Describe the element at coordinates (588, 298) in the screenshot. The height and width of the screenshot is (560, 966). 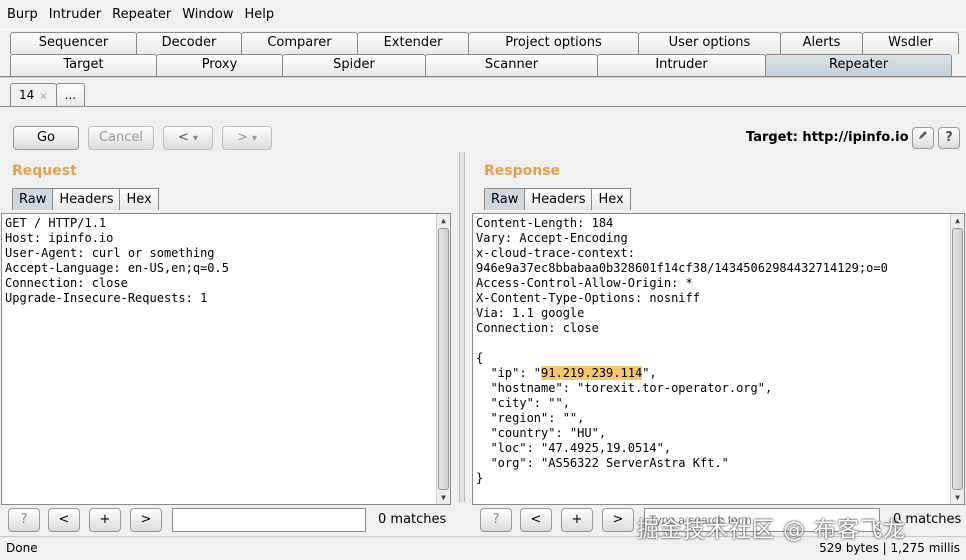
I see `code-line: X-Content-Type-Options: nosniff` at that location.